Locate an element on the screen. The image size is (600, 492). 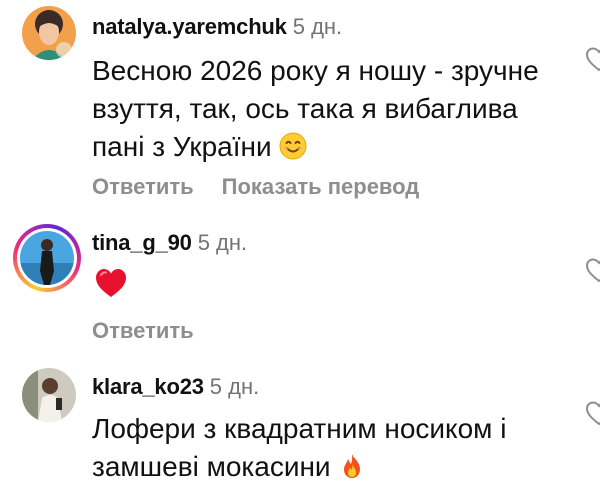
comment-header: natalya.yaremchuk 5 дн. is located at coordinates (217, 27).